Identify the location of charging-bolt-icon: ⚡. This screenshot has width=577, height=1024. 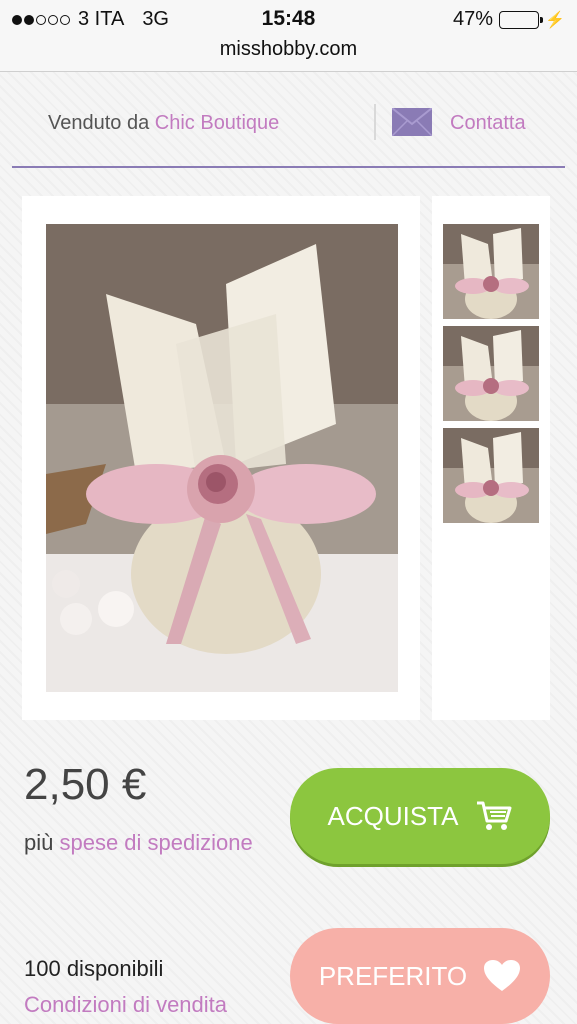
(555, 20).